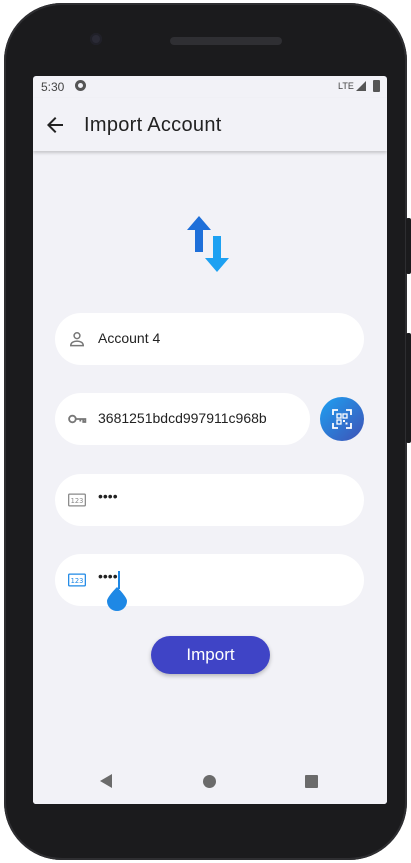 This screenshot has height=863, width=411. What do you see at coordinates (129, 338) in the screenshot?
I see `account-name-input: Account 4` at bounding box center [129, 338].